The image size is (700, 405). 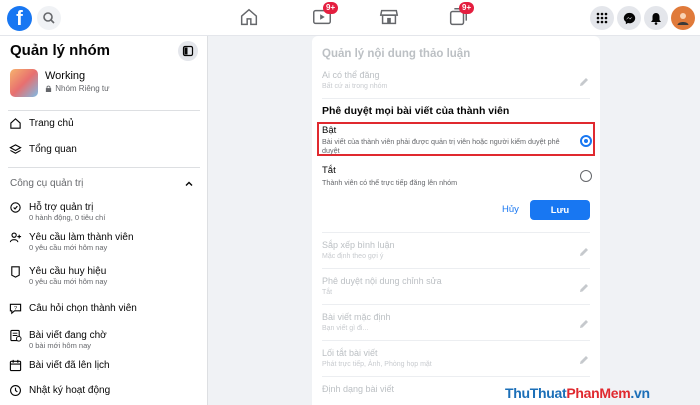 I want to click on home-nav-button, so click(x=250, y=18).